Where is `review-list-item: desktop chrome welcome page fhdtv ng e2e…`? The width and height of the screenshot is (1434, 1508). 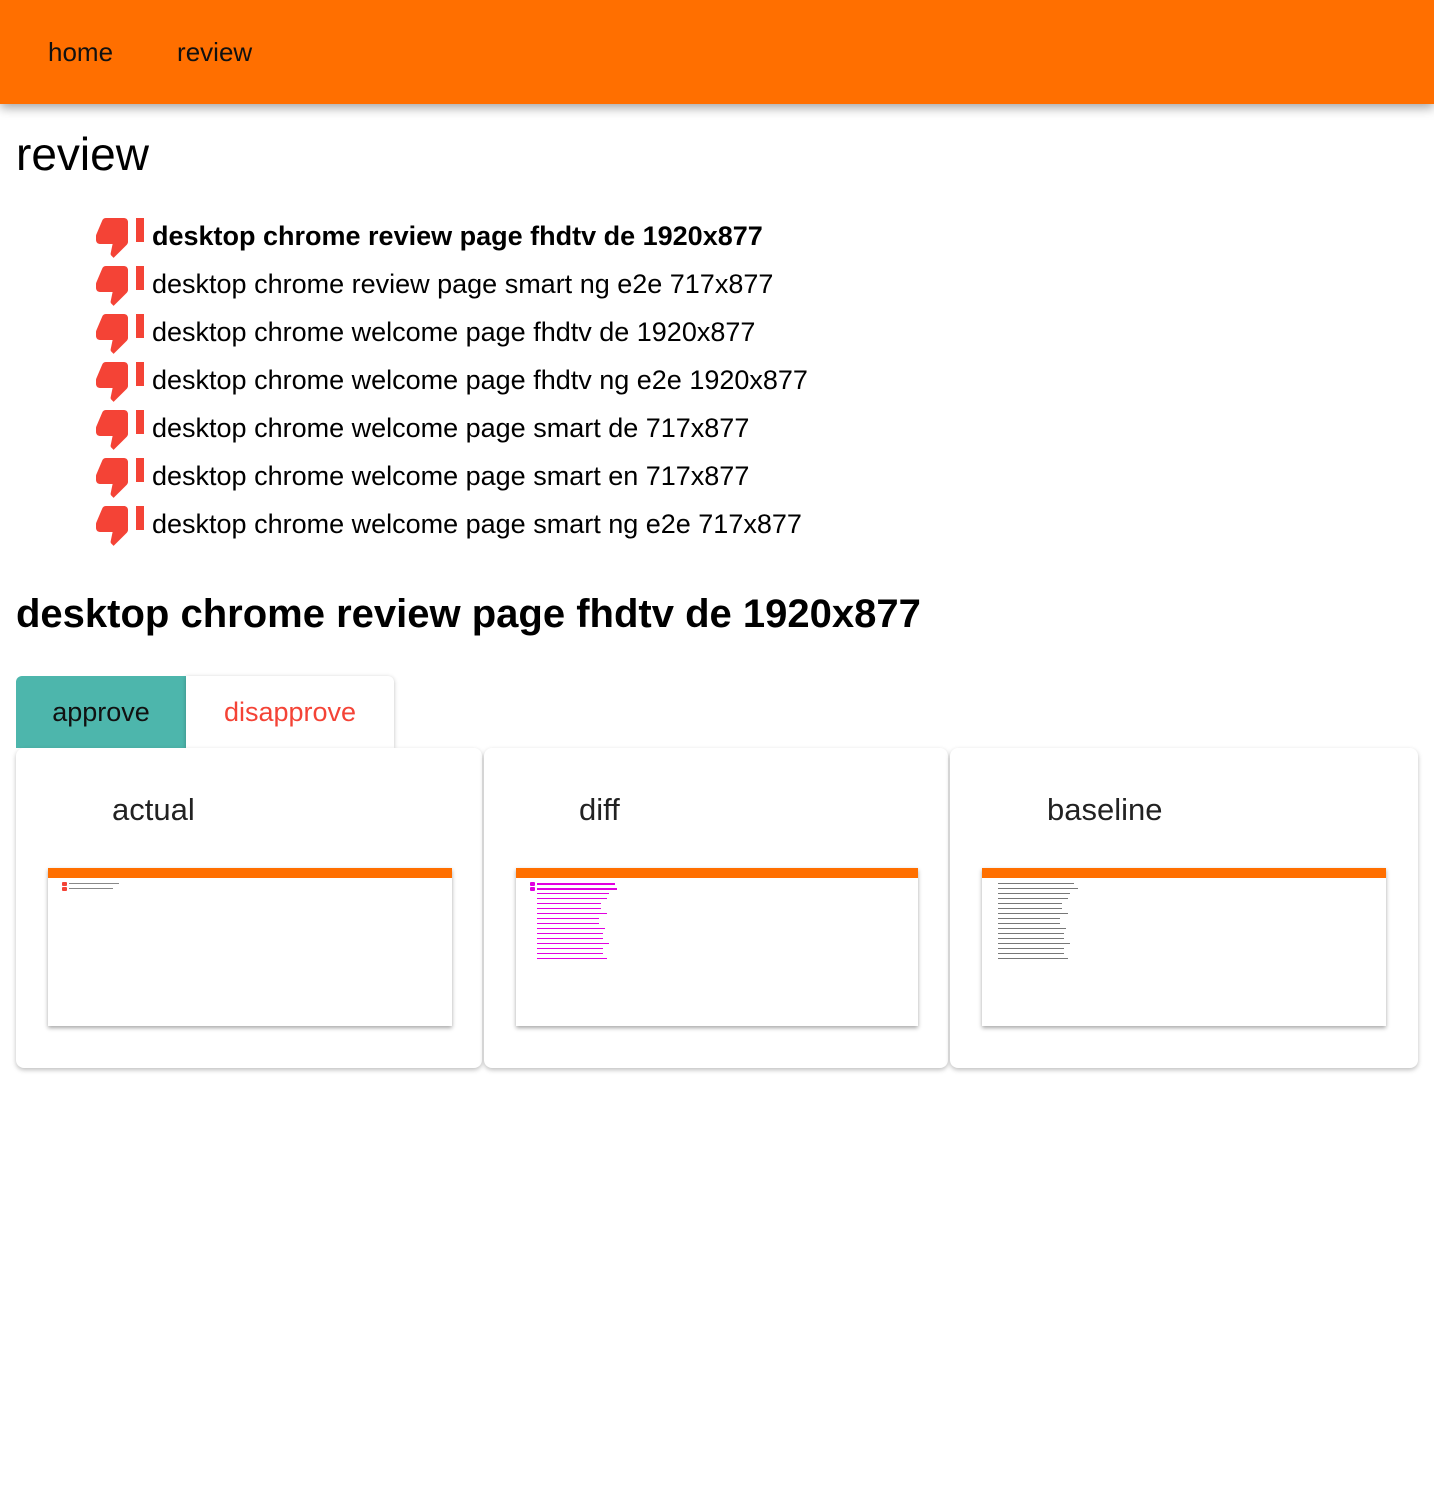
review-list-item: desktop chrome welcome page fhdtv ng e2e… is located at coordinates (452, 380).